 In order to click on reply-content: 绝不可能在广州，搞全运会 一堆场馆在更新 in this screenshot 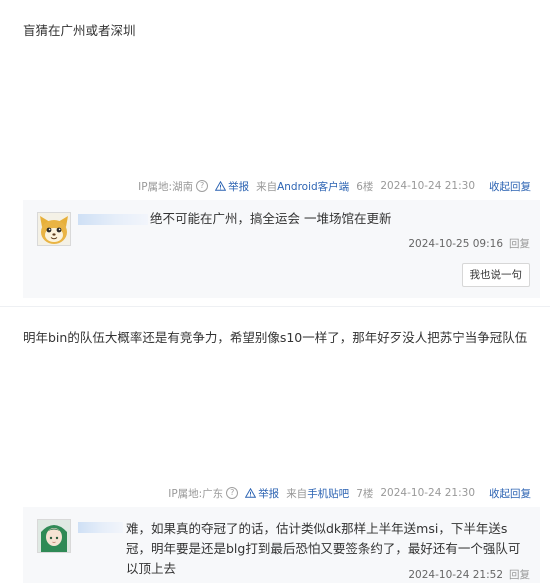, I will do `click(271, 218)`.